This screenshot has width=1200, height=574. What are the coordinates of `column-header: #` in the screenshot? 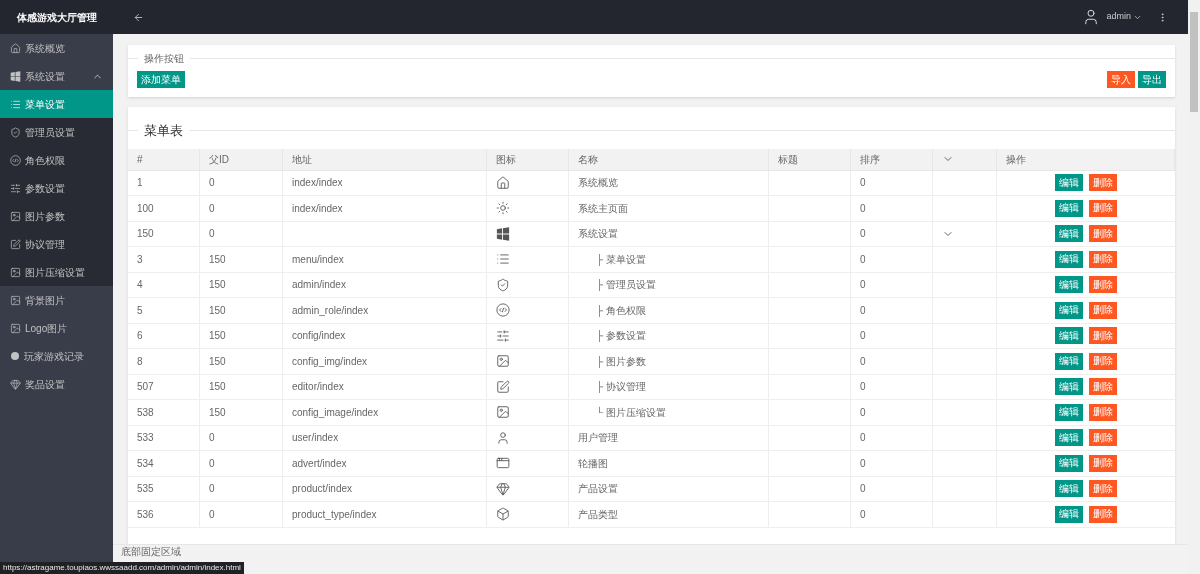 It's located at (140, 159).